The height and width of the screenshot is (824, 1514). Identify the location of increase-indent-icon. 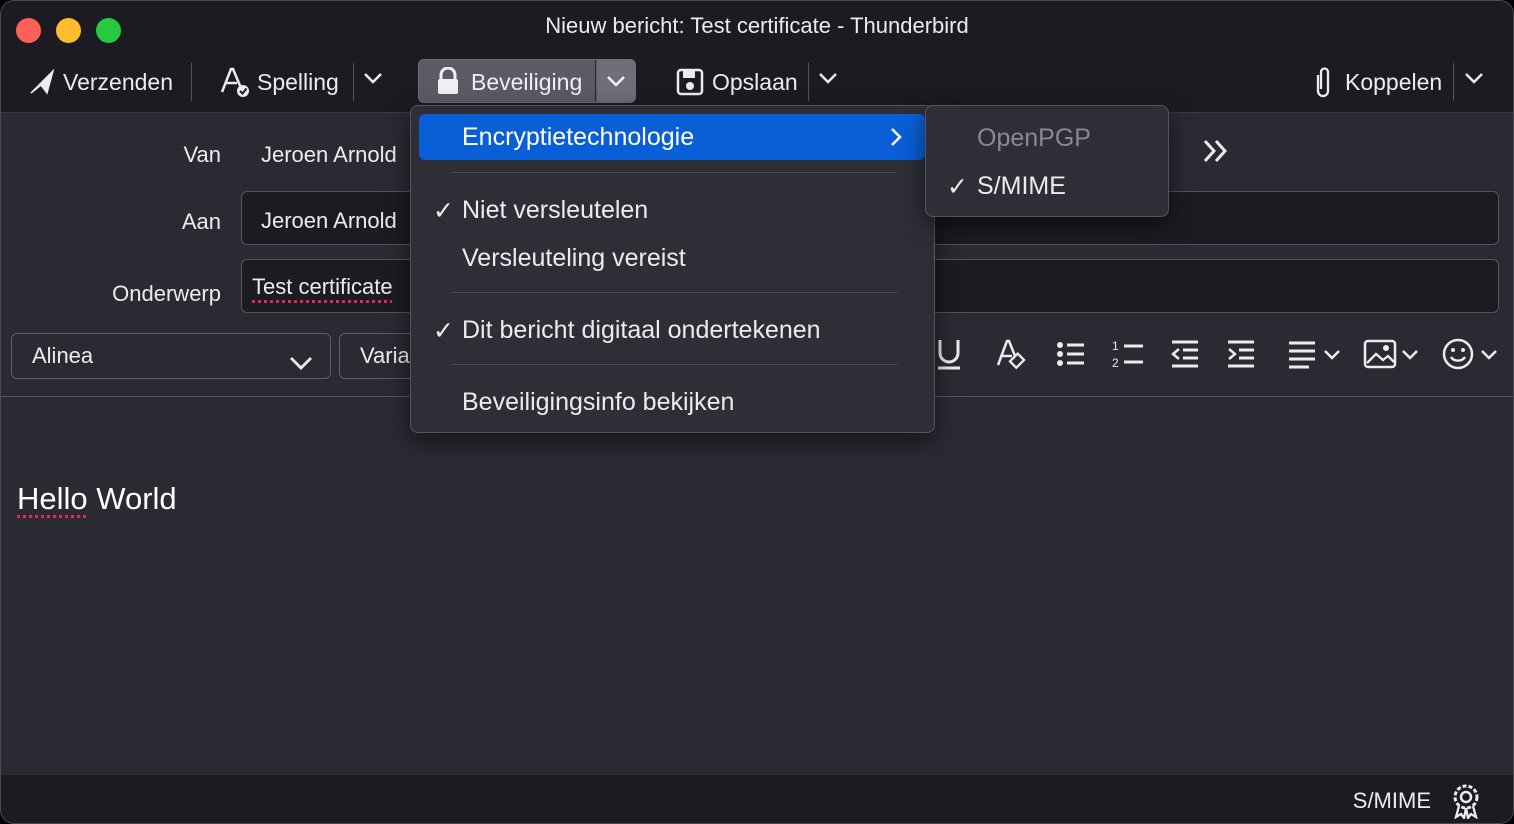
(1241, 356).